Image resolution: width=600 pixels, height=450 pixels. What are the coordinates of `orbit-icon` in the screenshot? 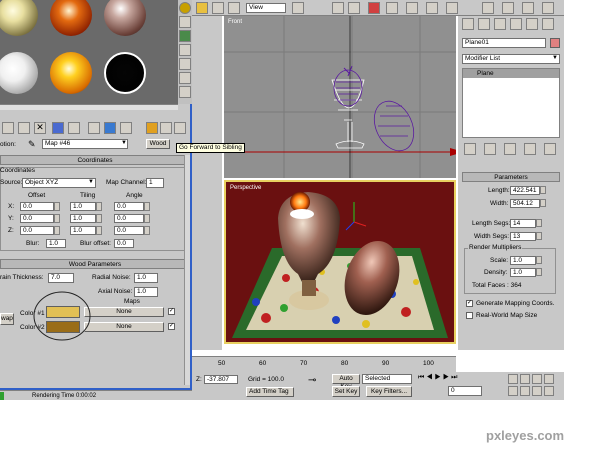 It's located at (537, 391).